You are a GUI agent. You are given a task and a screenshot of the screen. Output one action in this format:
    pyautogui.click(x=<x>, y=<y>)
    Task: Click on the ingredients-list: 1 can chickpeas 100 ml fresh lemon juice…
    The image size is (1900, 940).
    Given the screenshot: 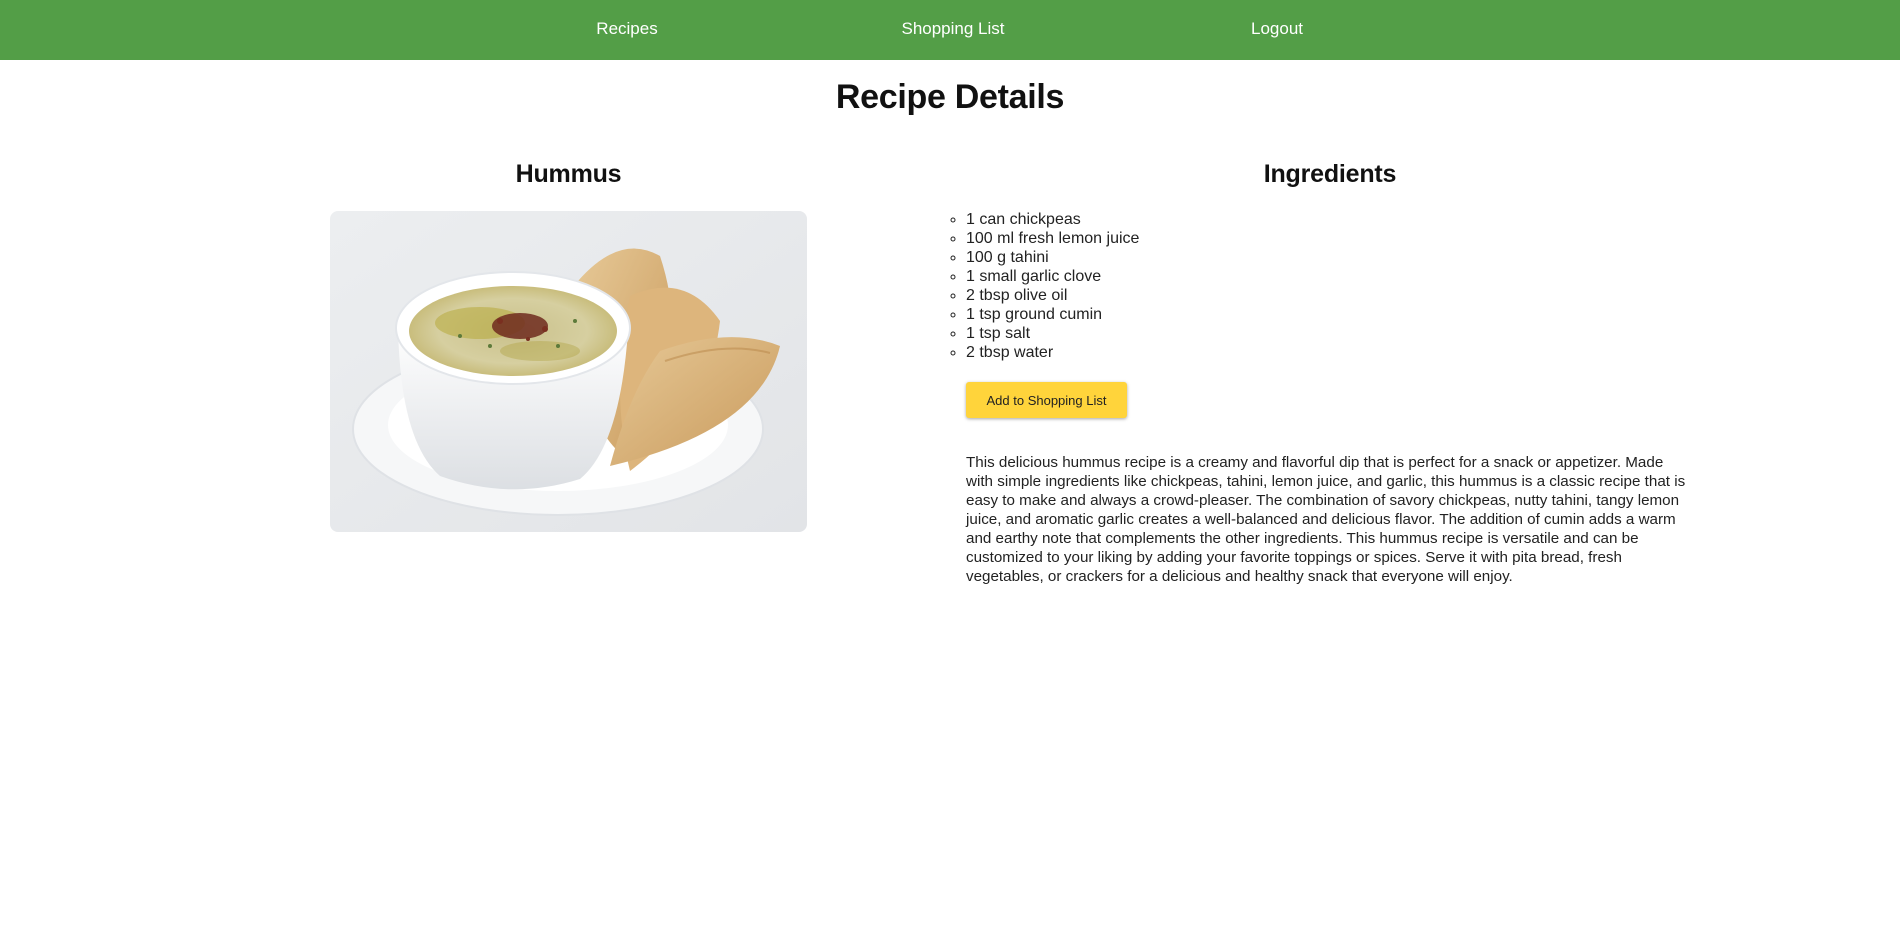 What is the action you would take?
    pyautogui.click(x=1052, y=286)
    